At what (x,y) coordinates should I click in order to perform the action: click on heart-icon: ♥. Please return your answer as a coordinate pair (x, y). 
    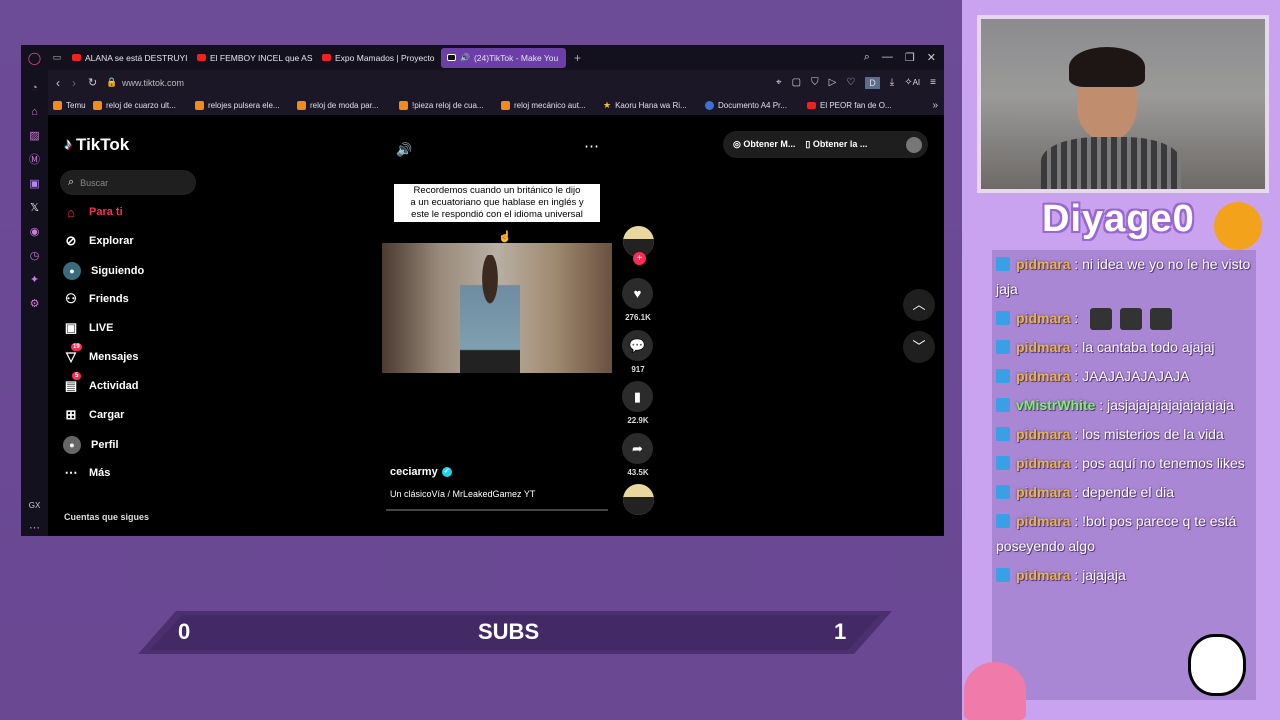
    Looking at the image, I should click on (637, 293).